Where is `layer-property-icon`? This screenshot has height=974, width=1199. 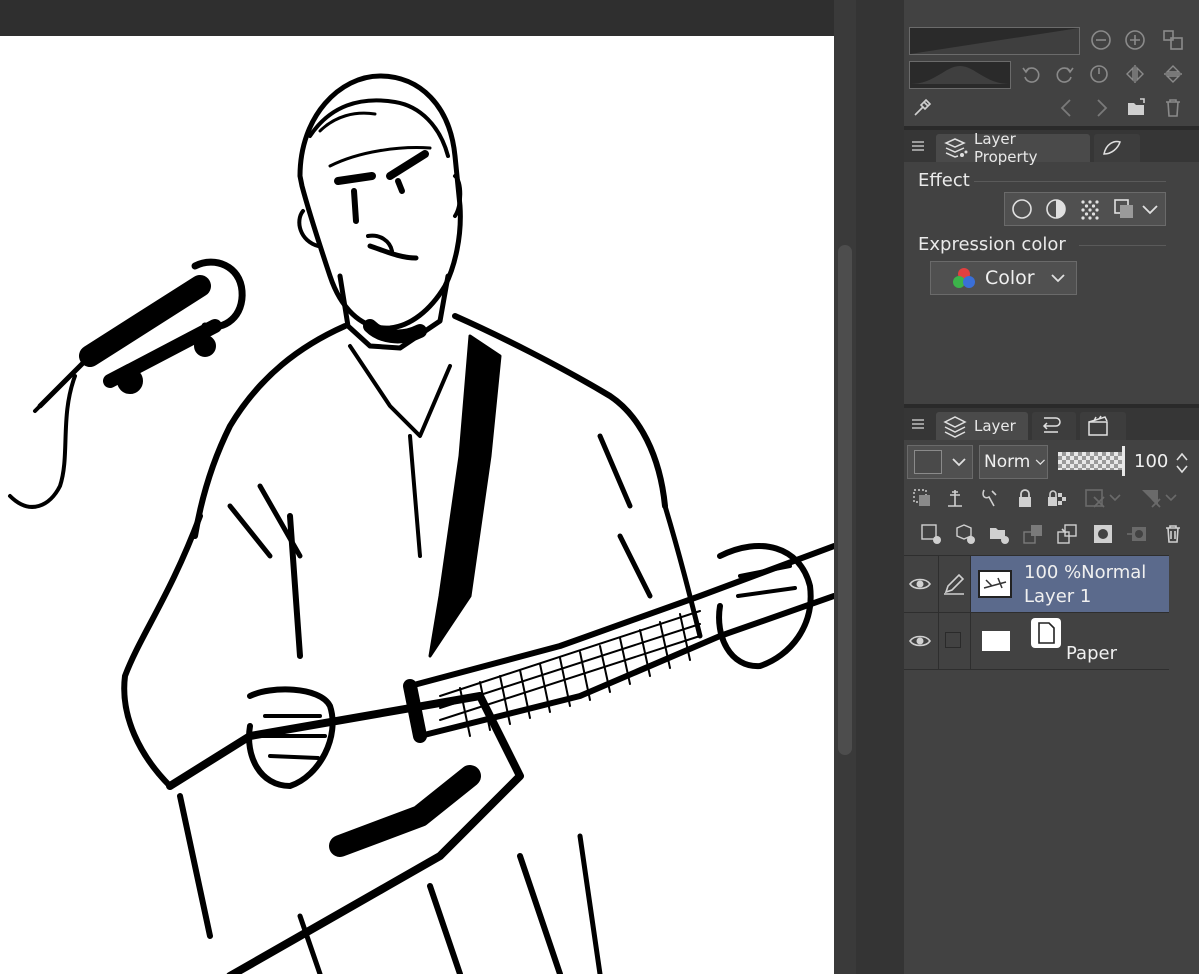
layer-property-icon is located at coordinates (956, 148).